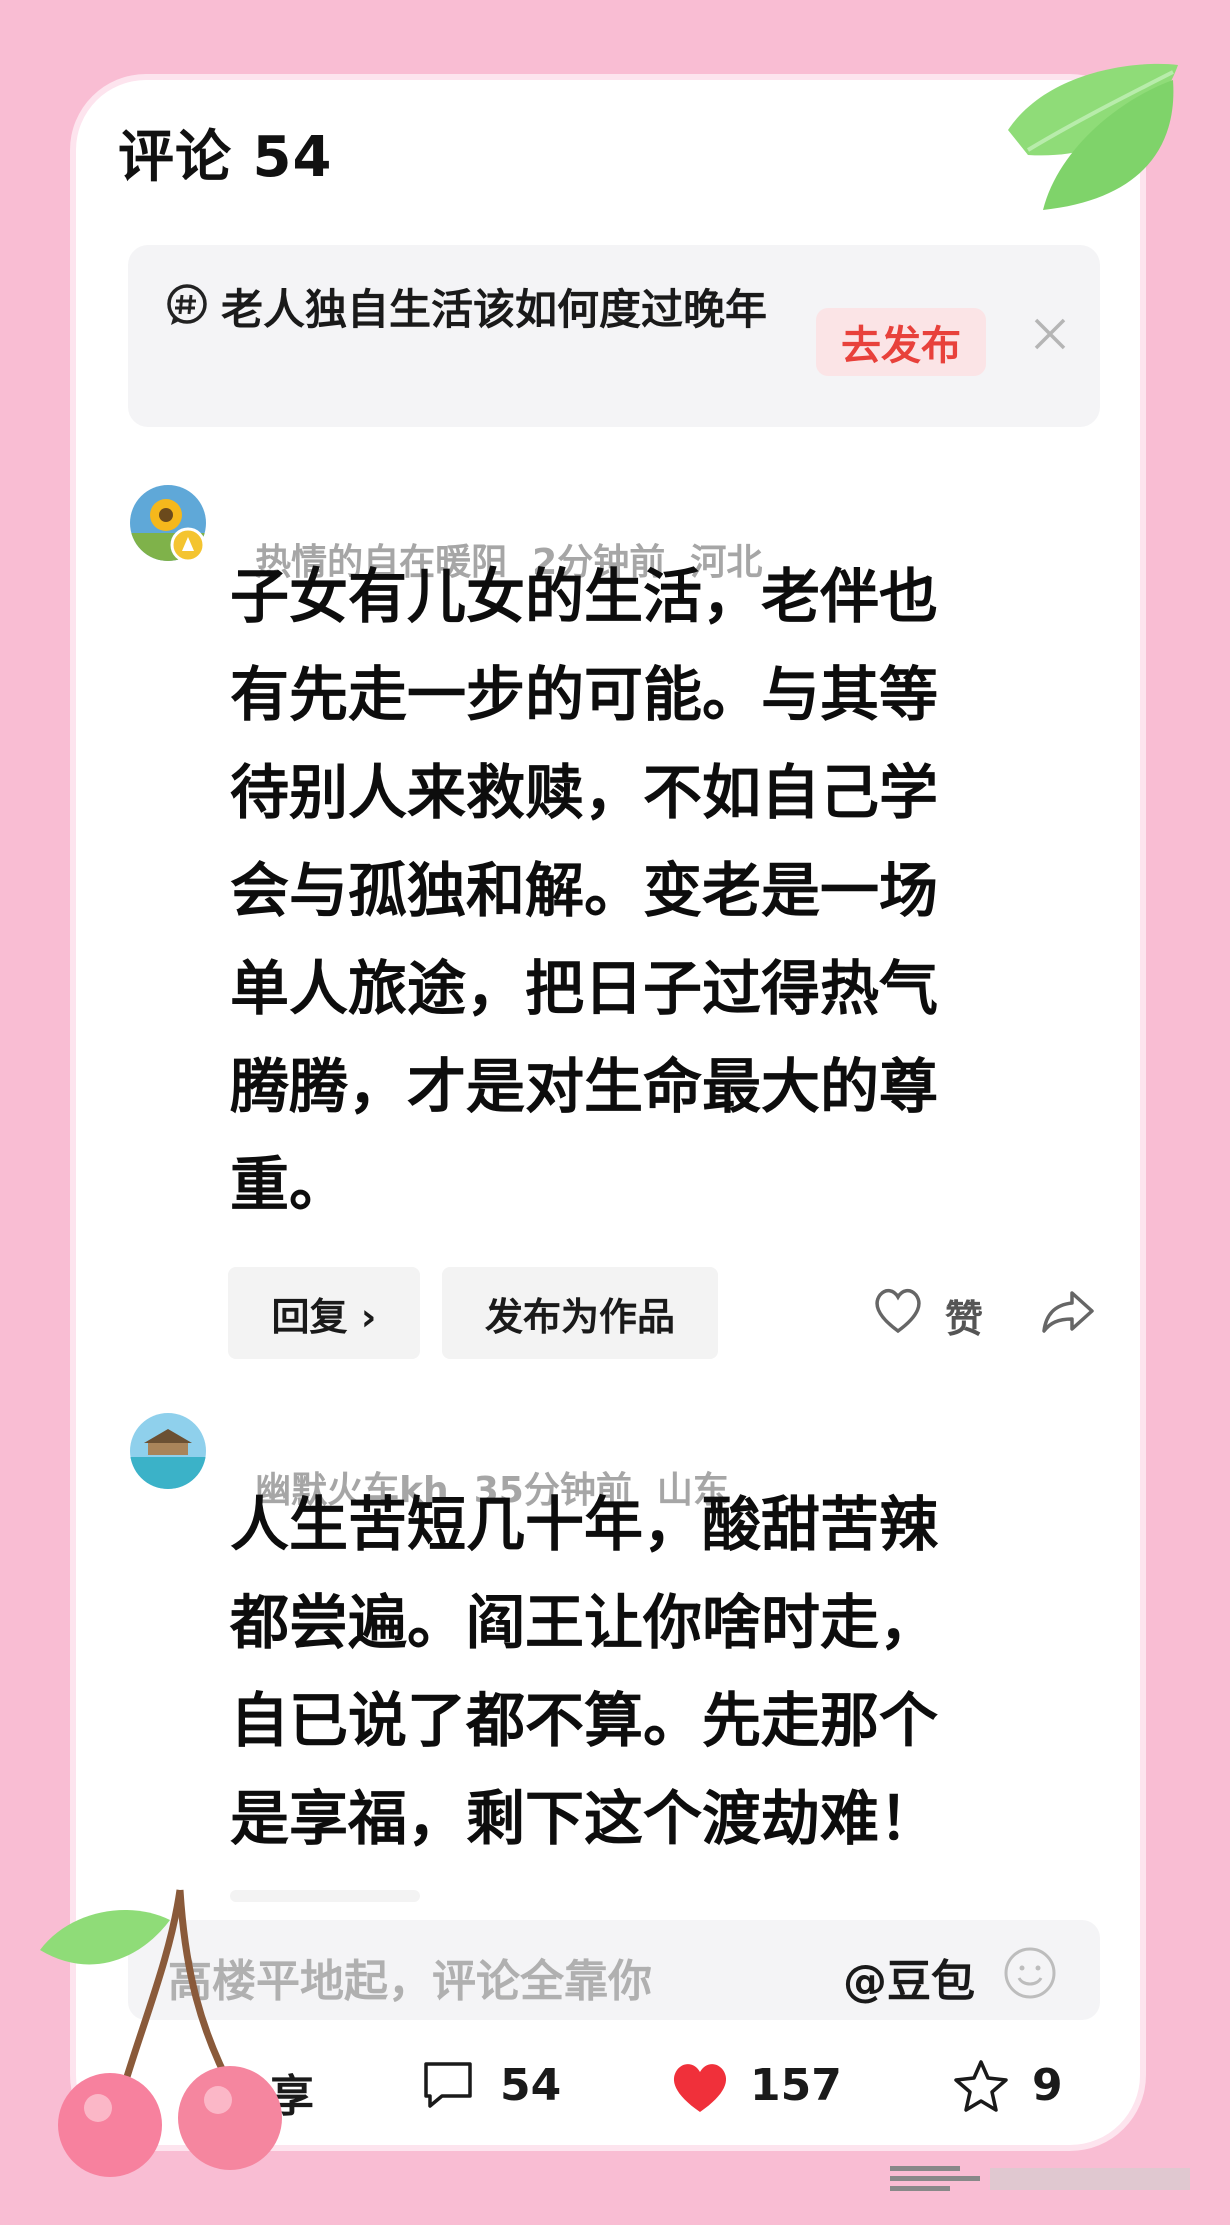 This screenshot has height=2225, width=1230. Describe the element at coordinates (584, 988) in the screenshot. I see `comment-line: 单人旅途，把日子过得热气` at that location.